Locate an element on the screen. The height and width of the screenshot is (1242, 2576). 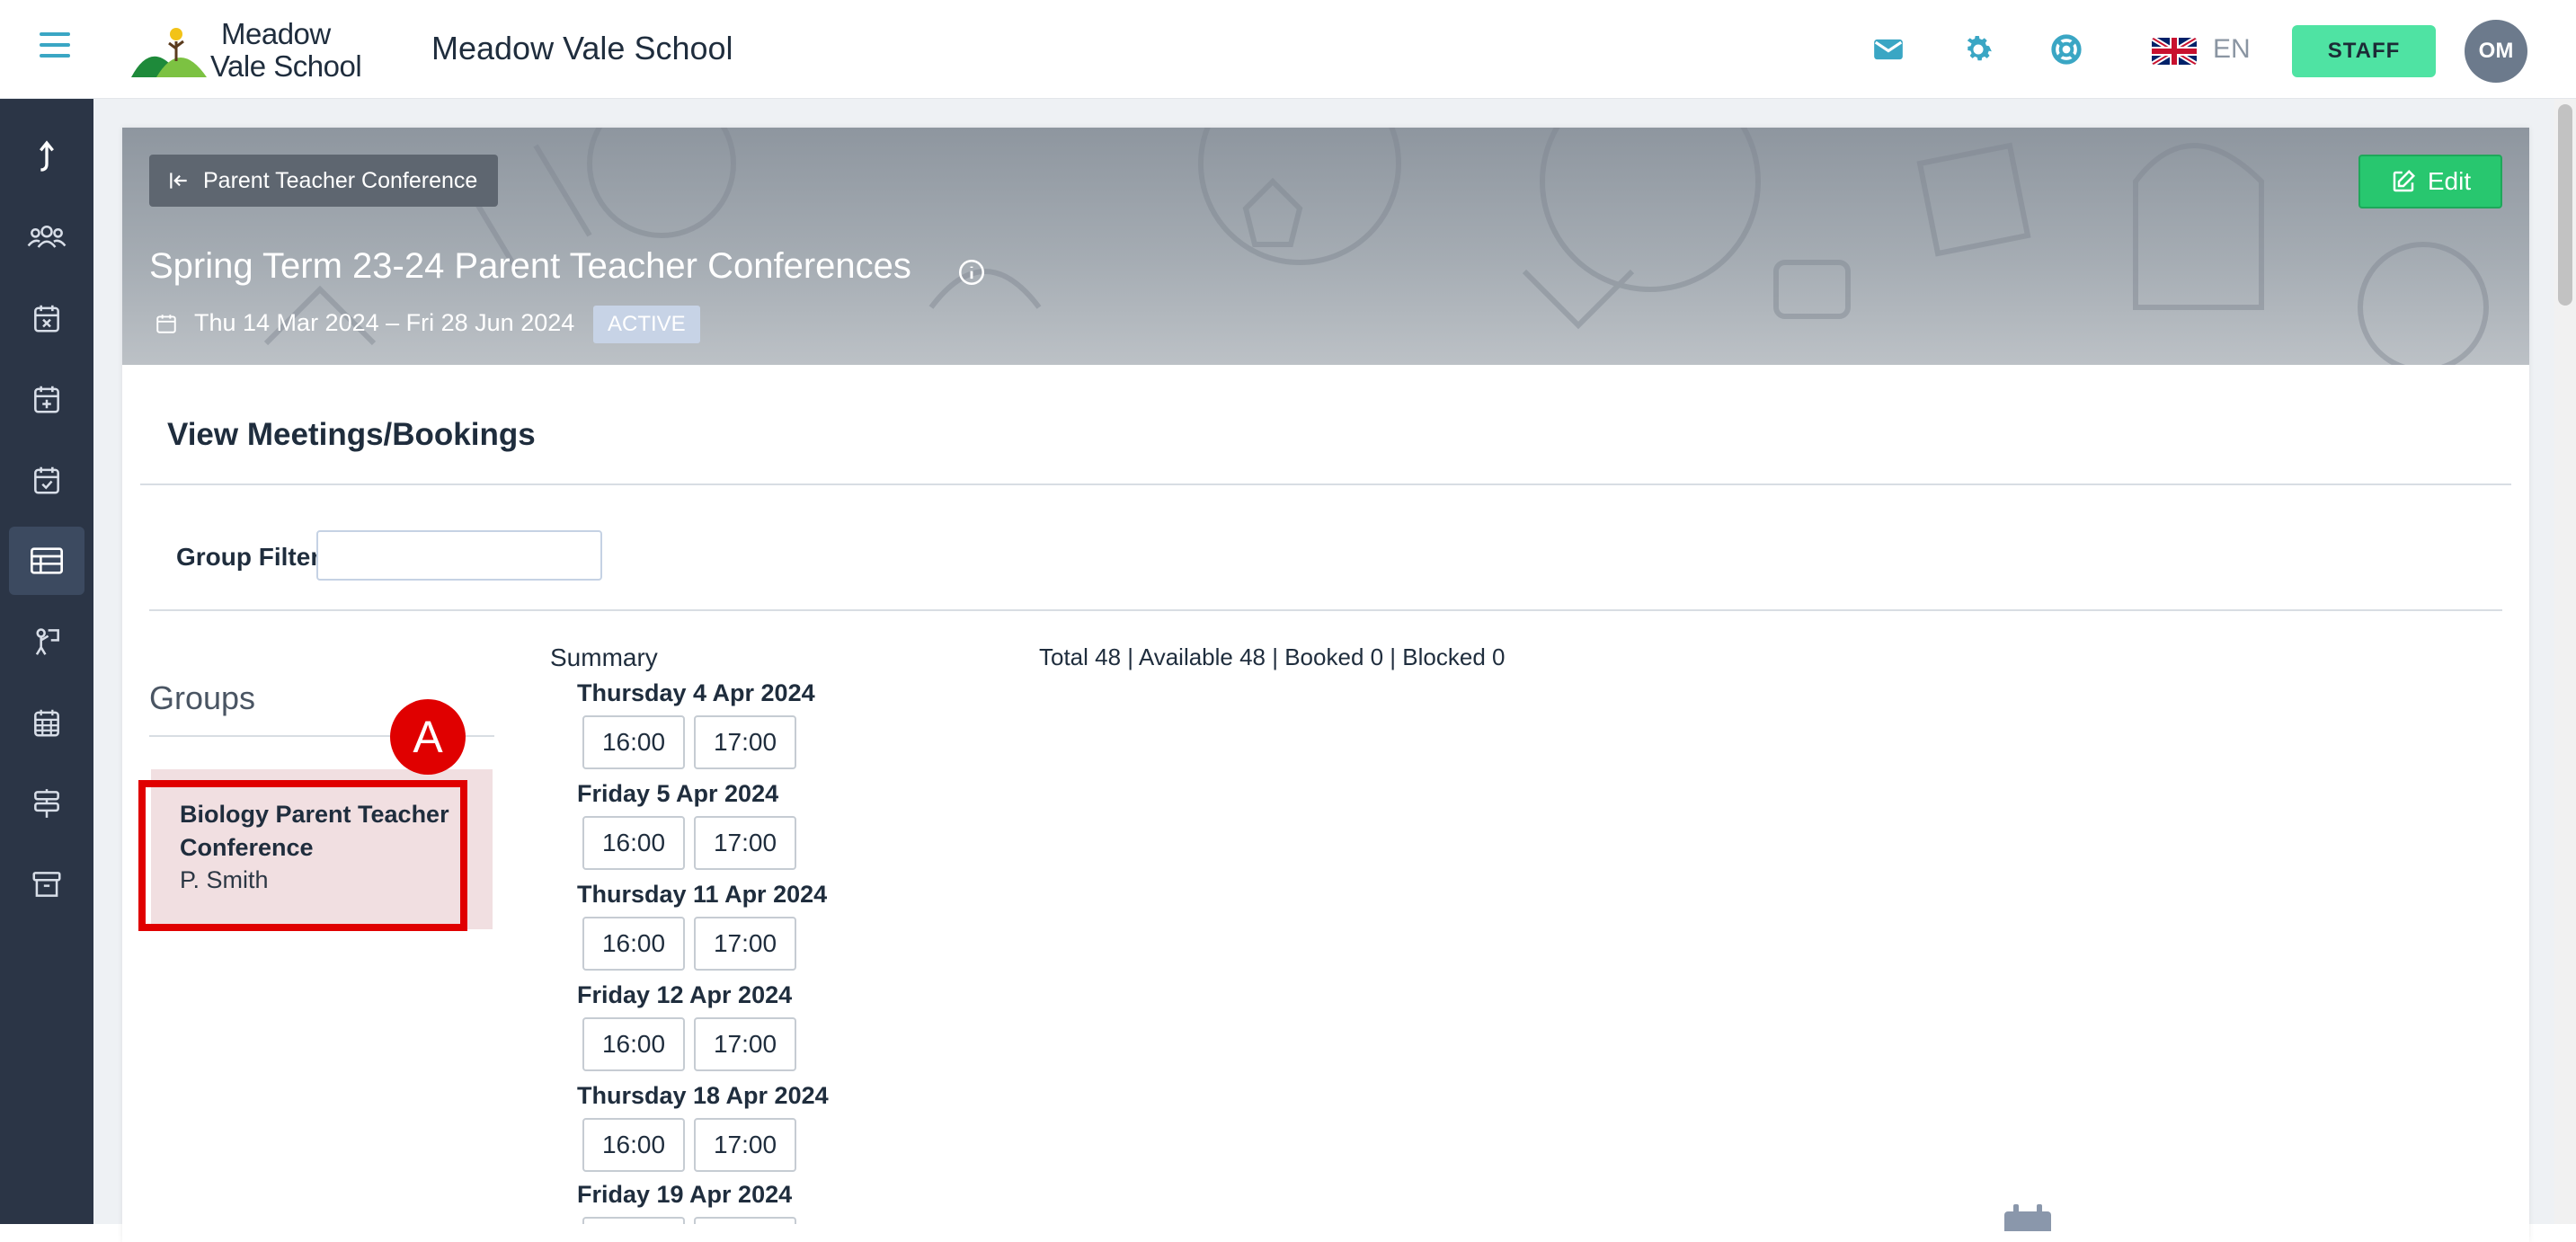
sidebar-item-teacher is located at coordinates (46, 642).